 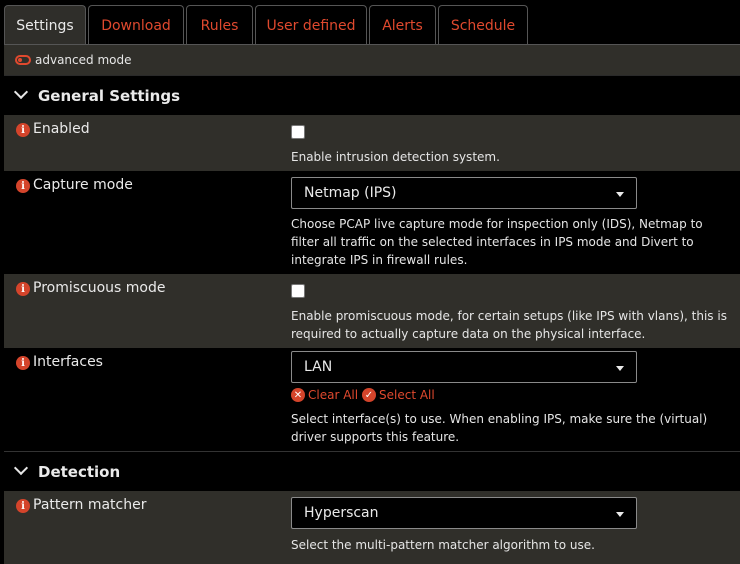 I want to click on general-settings-header: General Settings, so click(x=372, y=95).